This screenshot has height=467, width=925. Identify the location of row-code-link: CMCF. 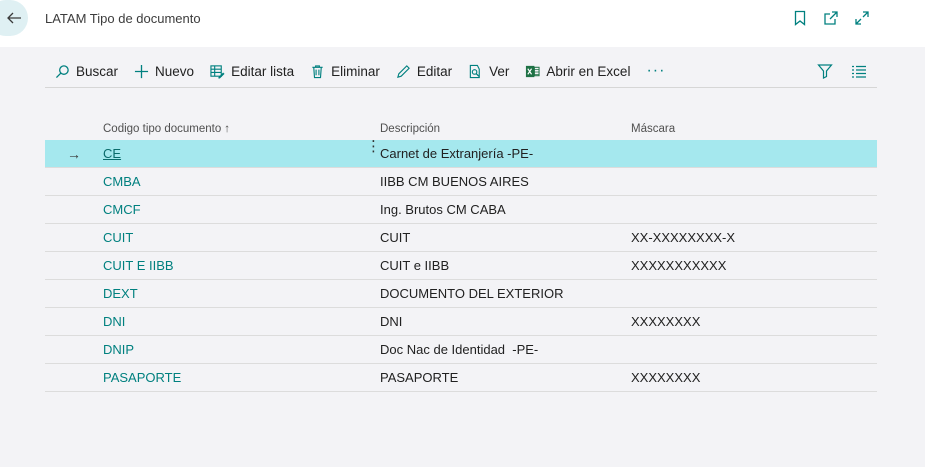
(241, 209).